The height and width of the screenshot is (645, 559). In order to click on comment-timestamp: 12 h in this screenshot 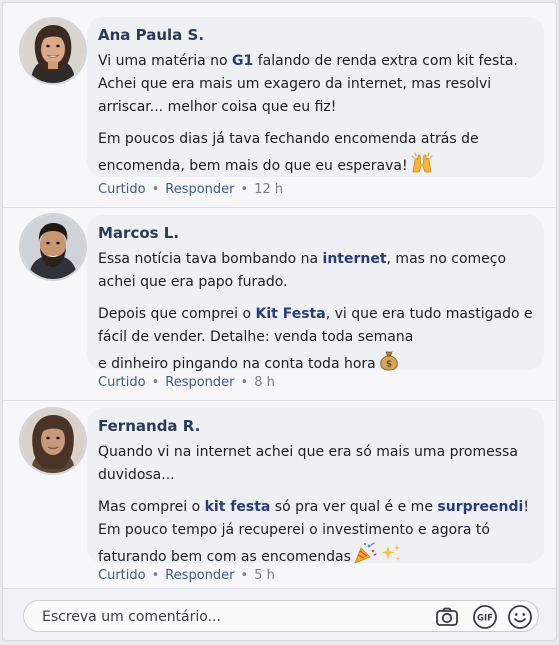, I will do `click(269, 189)`.